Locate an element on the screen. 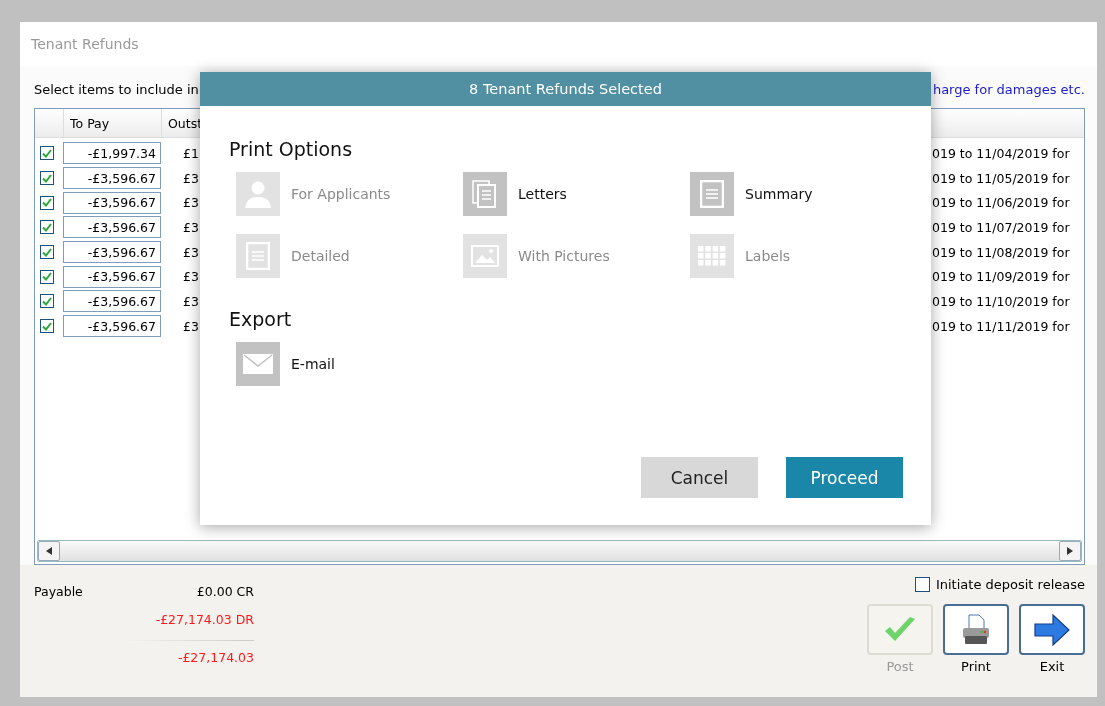 This screenshot has height=706, width=1105. to-pay-field: -£1,997.34 is located at coordinates (112, 153).